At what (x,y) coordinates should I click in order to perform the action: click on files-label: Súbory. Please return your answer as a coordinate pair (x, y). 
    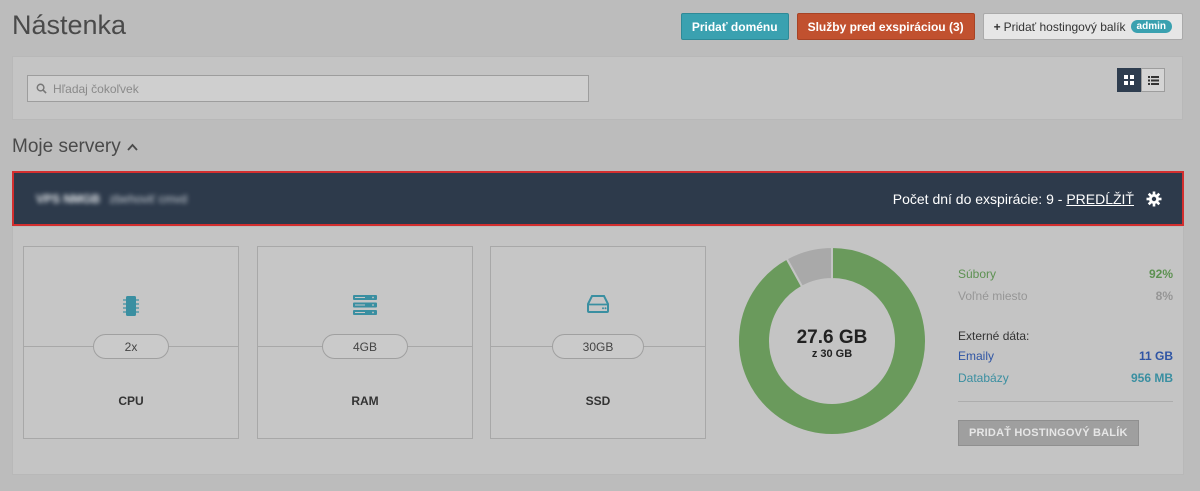
    Looking at the image, I should click on (977, 274).